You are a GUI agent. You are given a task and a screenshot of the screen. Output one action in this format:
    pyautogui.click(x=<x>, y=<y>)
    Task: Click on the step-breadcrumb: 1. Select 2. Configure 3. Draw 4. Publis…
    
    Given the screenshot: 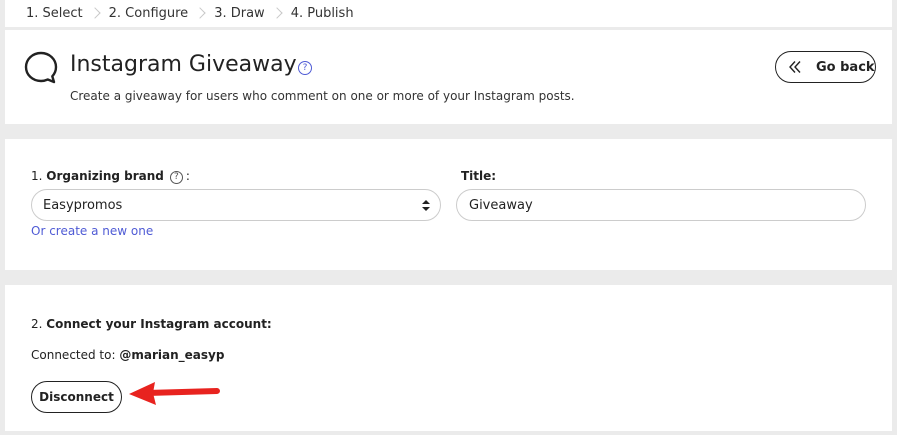 What is the action you would take?
    pyautogui.click(x=448, y=13)
    